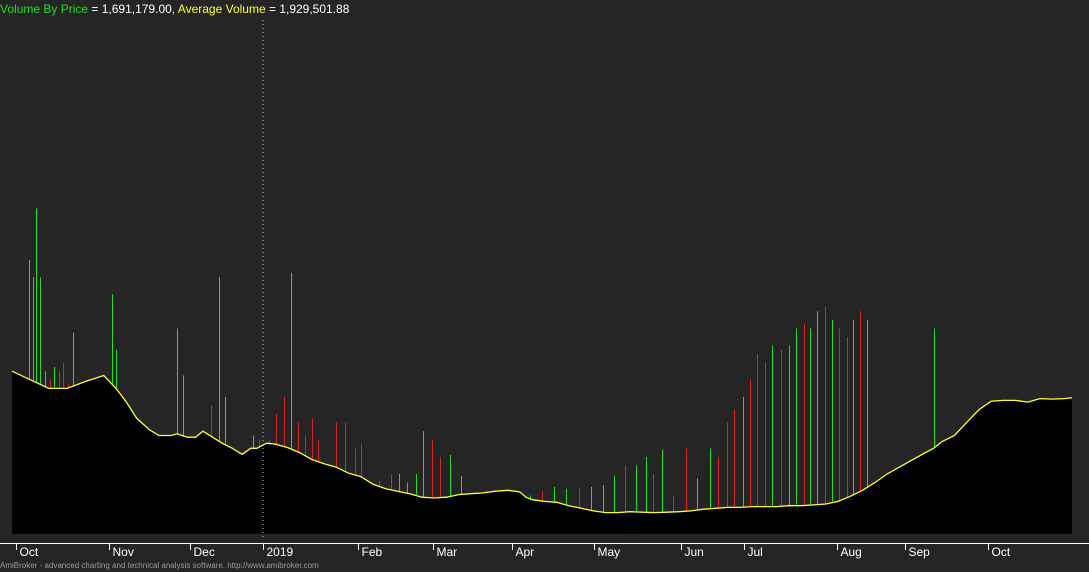 This screenshot has height=572, width=1089. I want to click on x-tick-label: Dec, so click(204, 552).